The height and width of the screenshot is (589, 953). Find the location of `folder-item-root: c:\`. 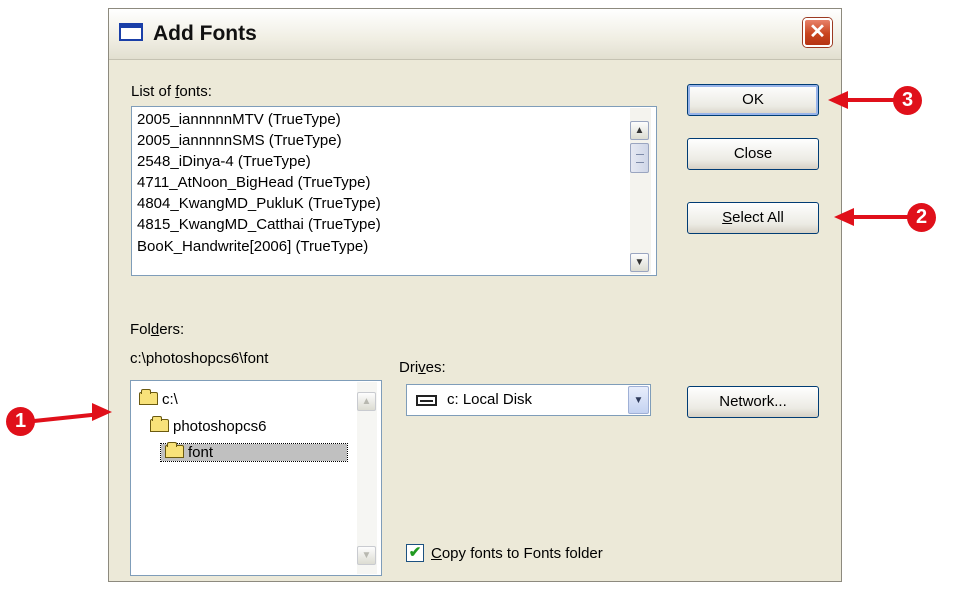

folder-item-root: c:\ is located at coordinates (158, 398).